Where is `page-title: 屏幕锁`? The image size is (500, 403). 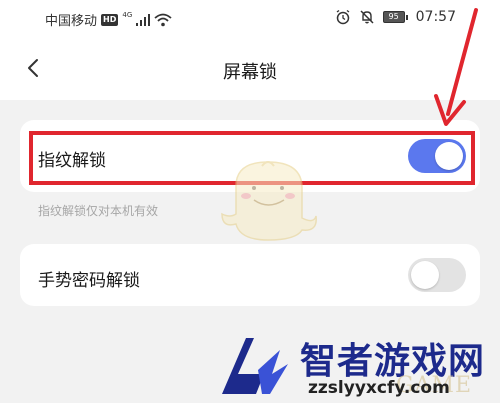
page-title: 屏幕锁 is located at coordinates (250, 72).